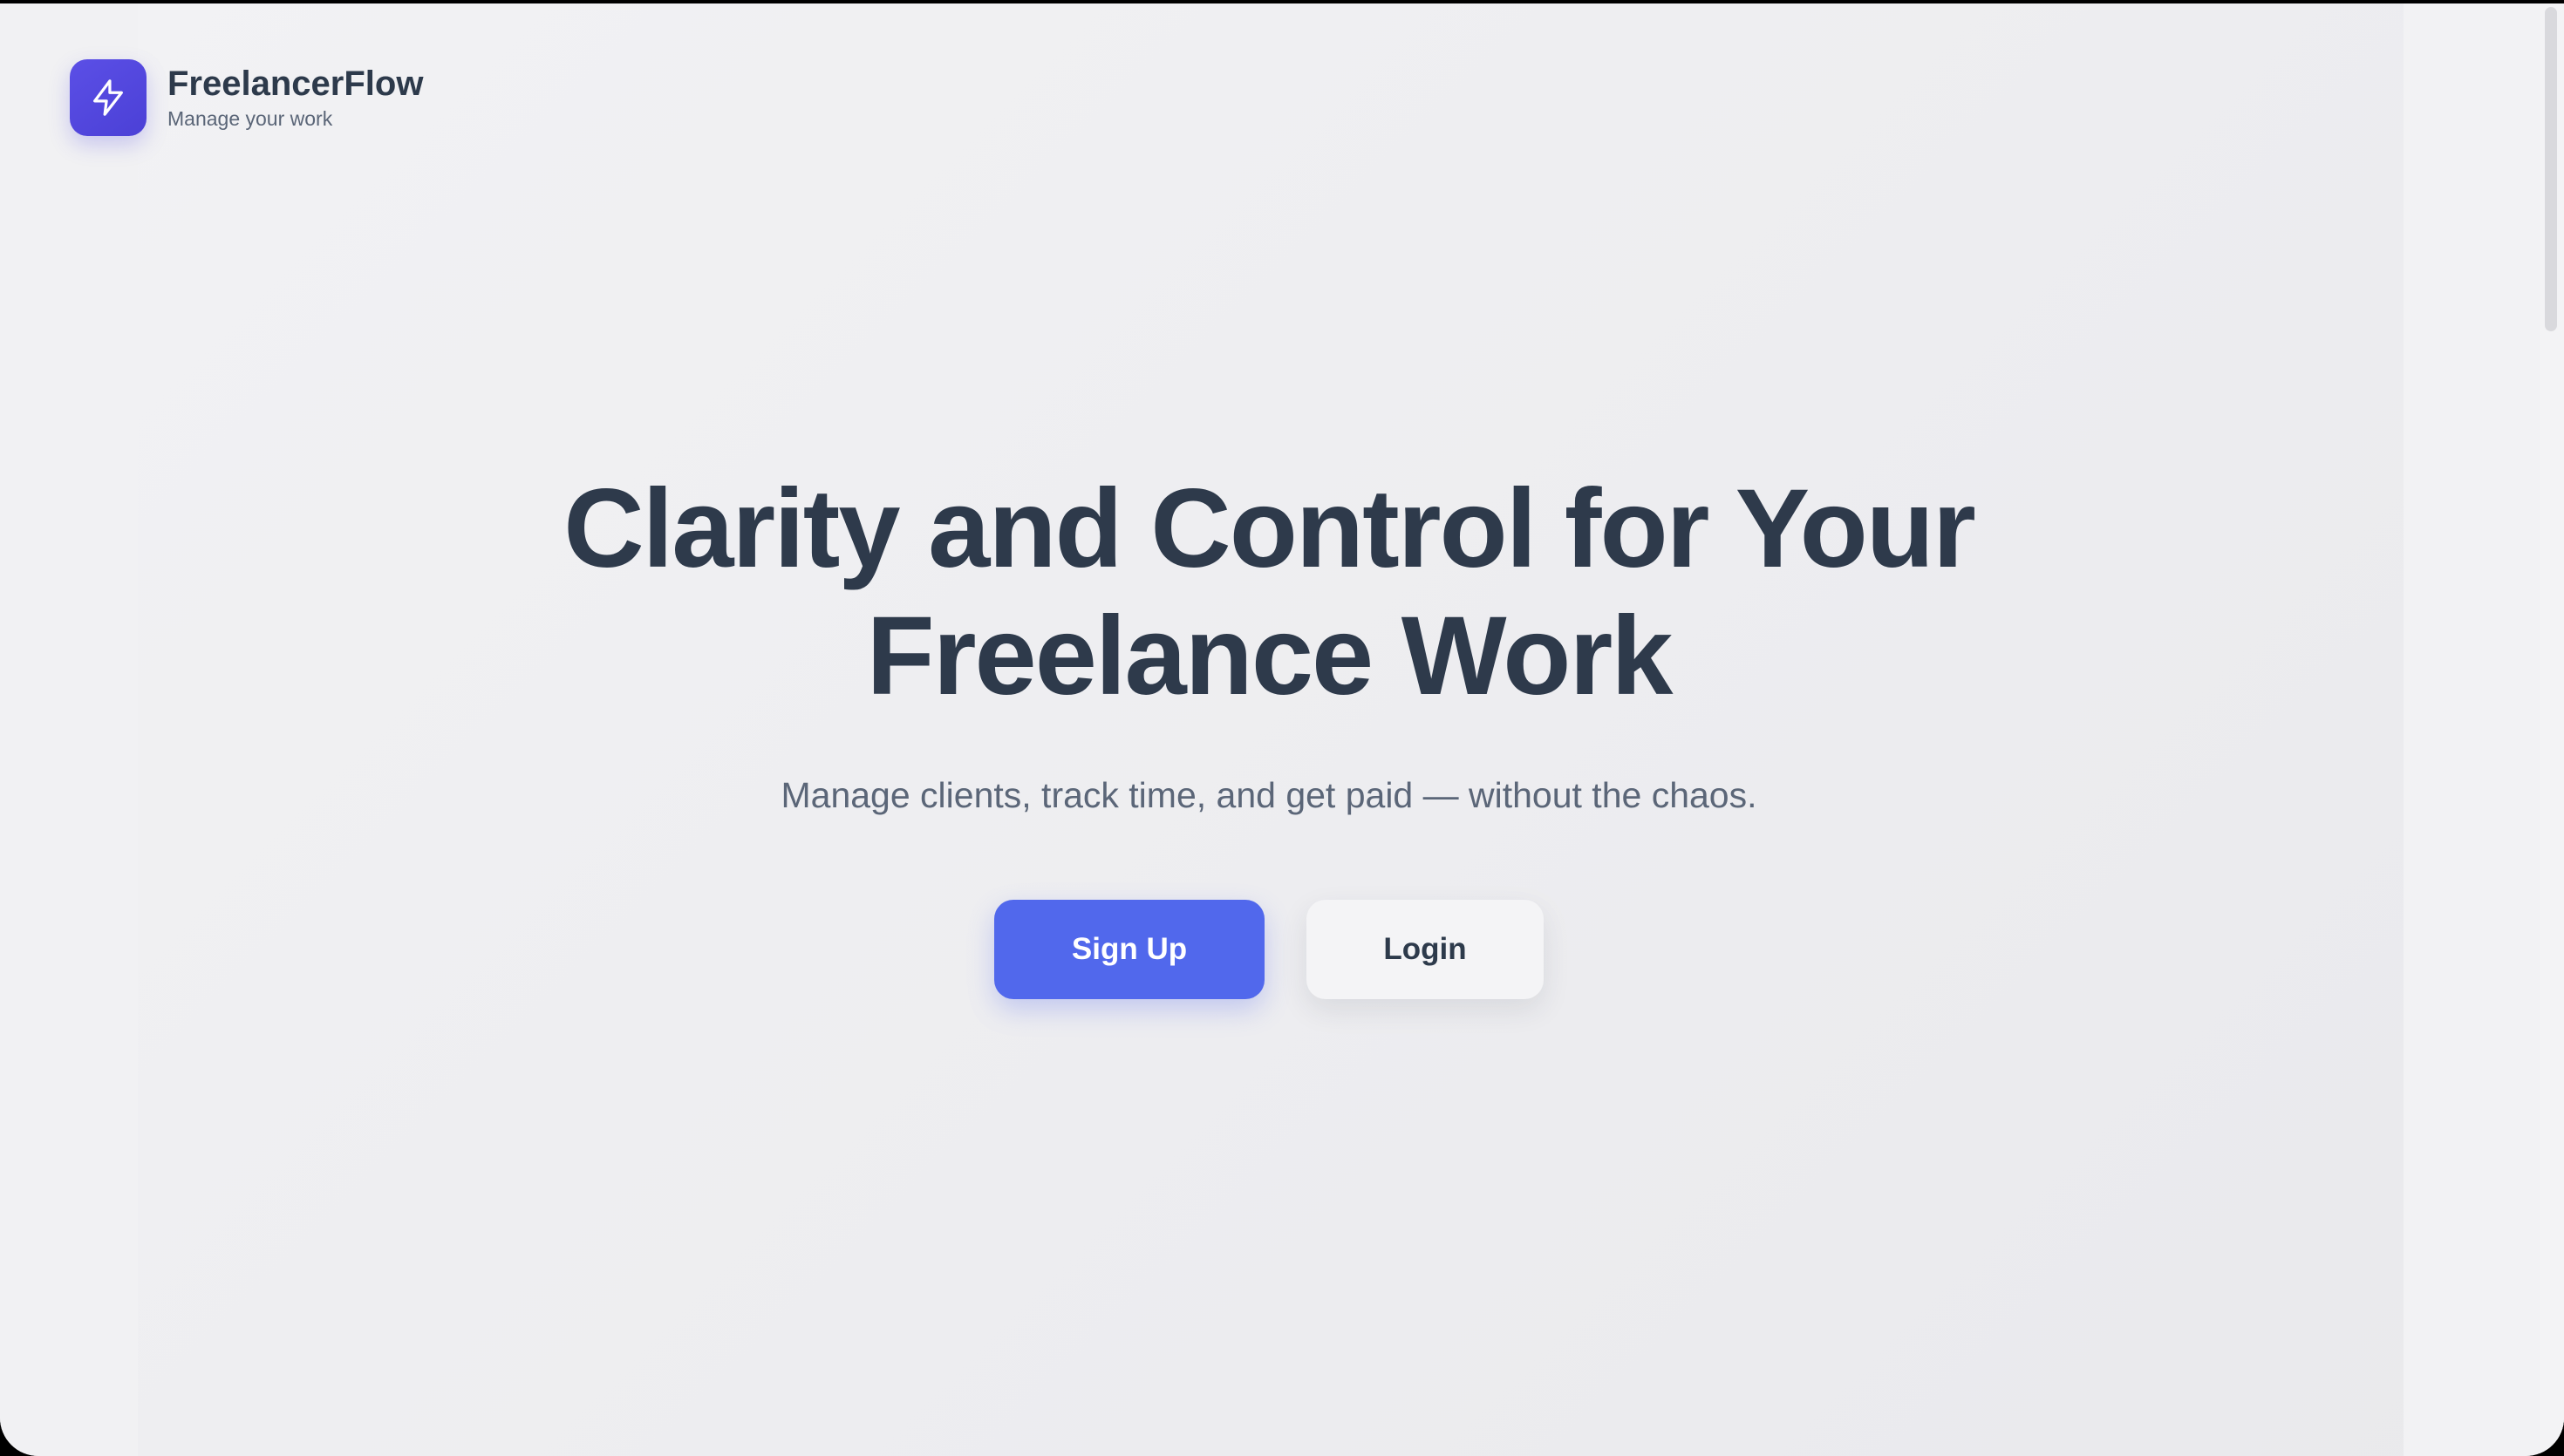  What do you see at coordinates (2551, 169) in the screenshot?
I see `scrollbar-thumb` at bounding box center [2551, 169].